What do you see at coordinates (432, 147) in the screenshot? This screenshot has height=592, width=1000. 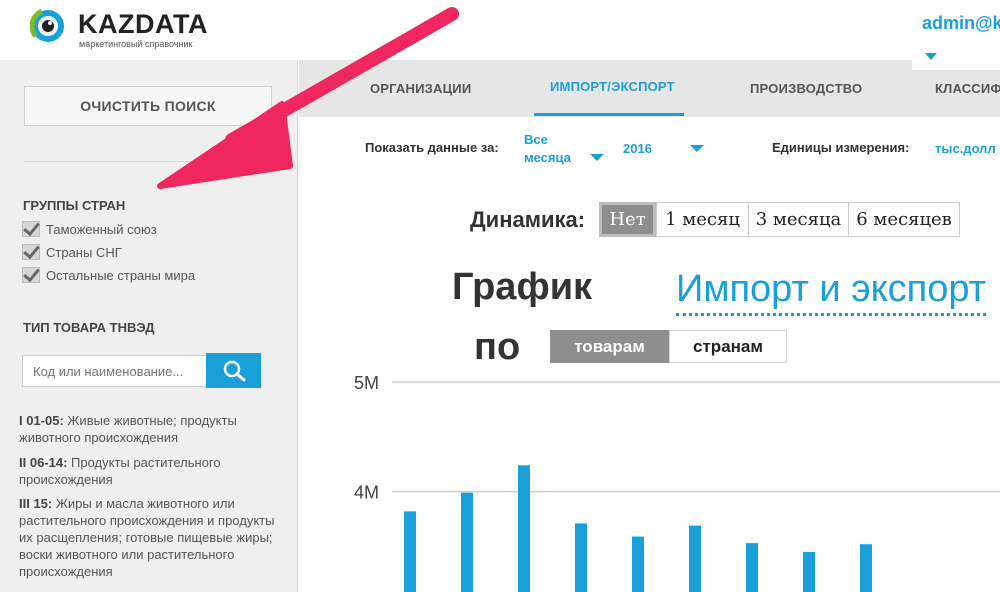 I see `period-label: Показать данные за:` at bounding box center [432, 147].